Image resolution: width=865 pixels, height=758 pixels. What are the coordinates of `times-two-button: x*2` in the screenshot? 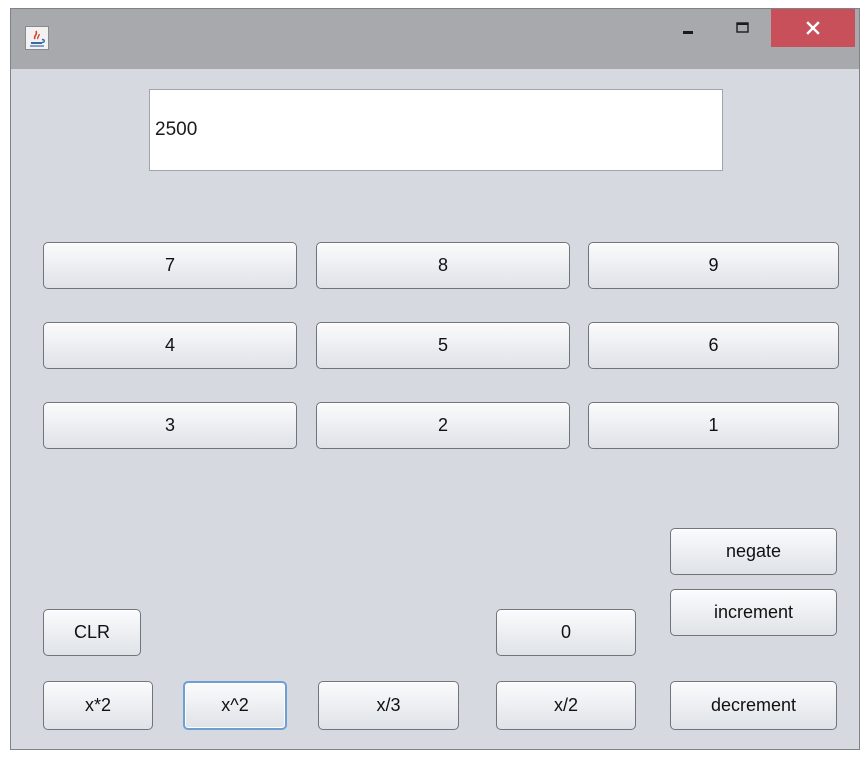 It's located at (98, 705).